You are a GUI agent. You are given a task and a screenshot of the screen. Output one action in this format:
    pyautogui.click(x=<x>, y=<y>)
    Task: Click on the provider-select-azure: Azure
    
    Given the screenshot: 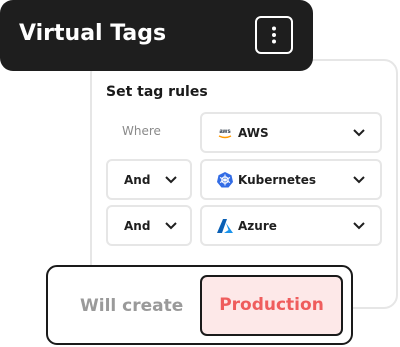 What is the action you would take?
    pyautogui.click(x=291, y=225)
    